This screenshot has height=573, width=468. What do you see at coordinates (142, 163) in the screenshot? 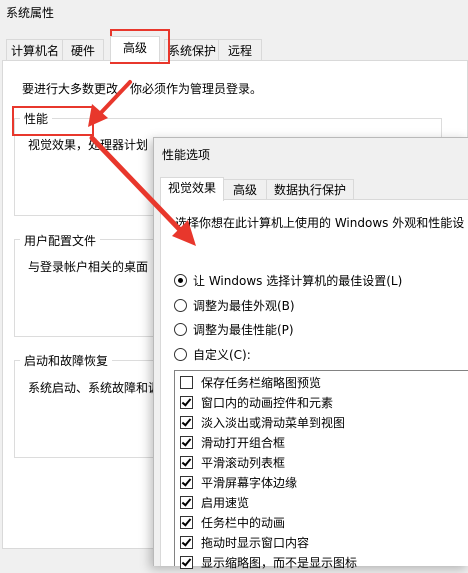
I see `annotation-arrows` at bounding box center [142, 163].